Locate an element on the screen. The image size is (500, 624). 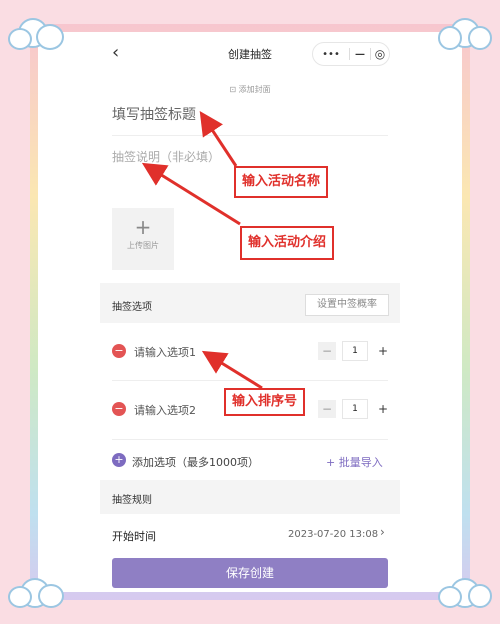
annotation-activity-intro: 输入活动介绍 is located at coordinates (287, 243).